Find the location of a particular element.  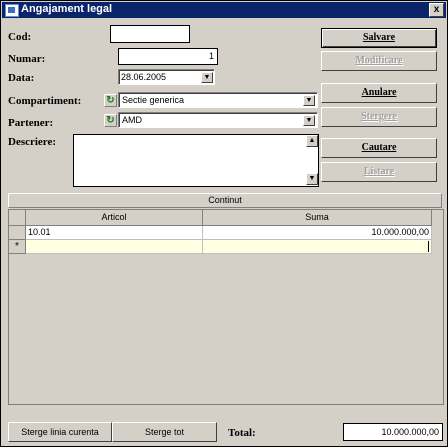

scroll-down-icon: ▼ is located at coordinates (312, 179).